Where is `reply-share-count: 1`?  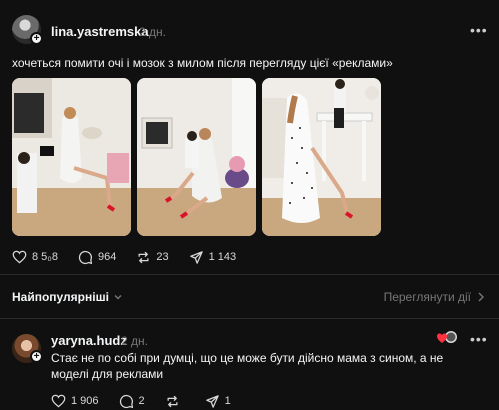 reply-share-count: 1 is located at coordinates (227, 401).